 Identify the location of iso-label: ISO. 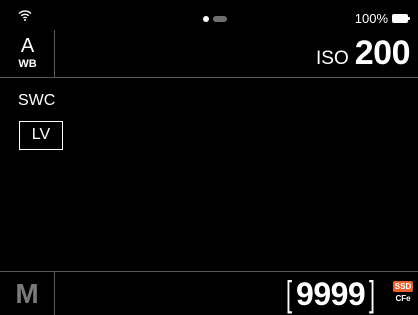
(332, 58).